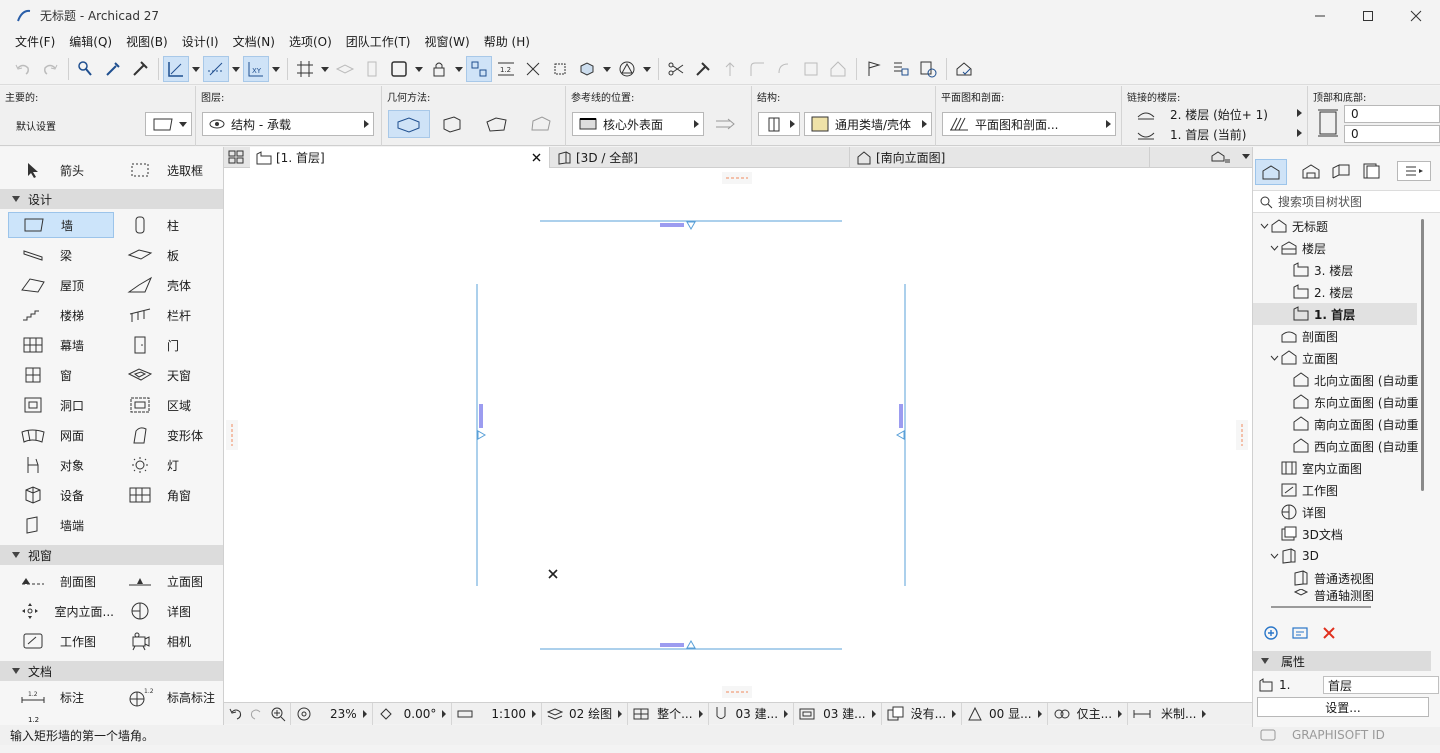 The image size is (1440, 753). I want to click on skylight-tool: 天窗, so click(168, 375).